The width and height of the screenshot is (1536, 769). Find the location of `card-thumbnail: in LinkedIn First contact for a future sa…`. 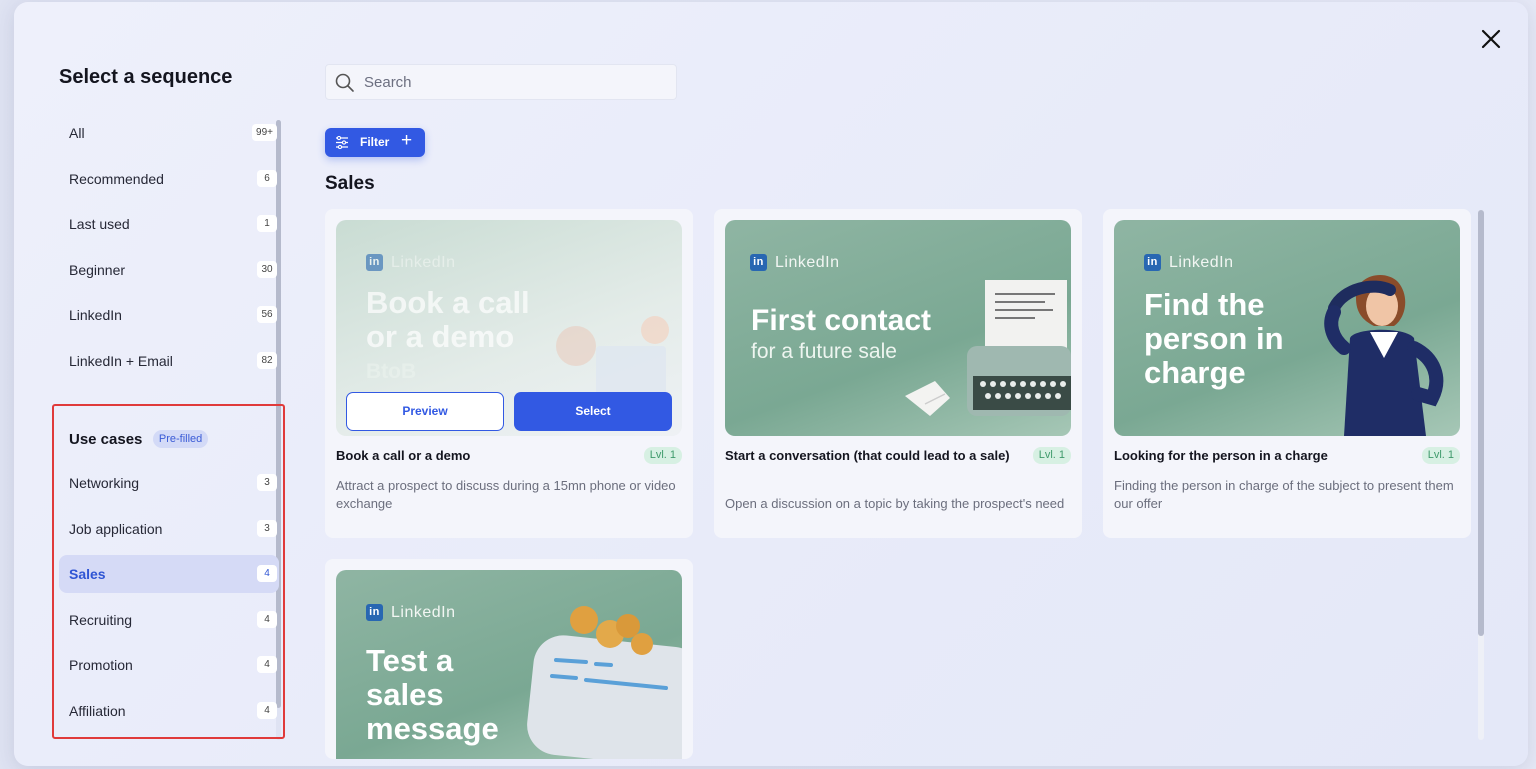

card-thumbnail: in LinkedIn First contact for a future sa… is located at coordinates (898, 328).